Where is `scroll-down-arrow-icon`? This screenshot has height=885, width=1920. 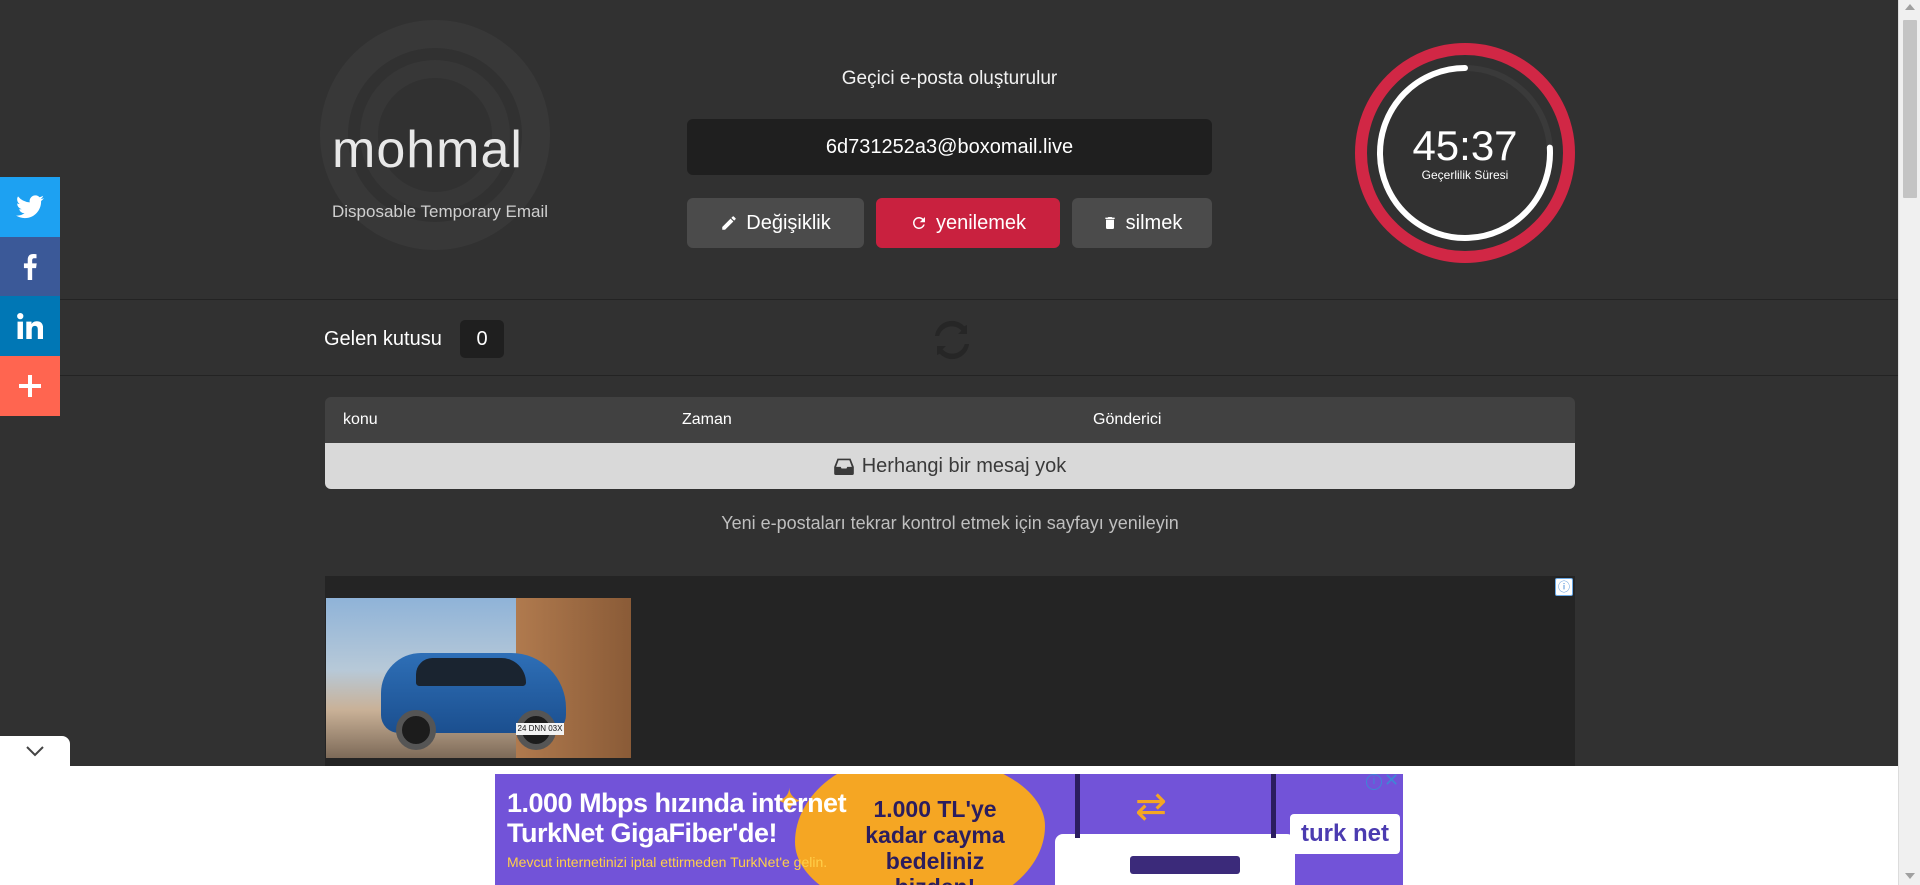
scroll-down-arrow-icon is located at coordinates (1910, 876).